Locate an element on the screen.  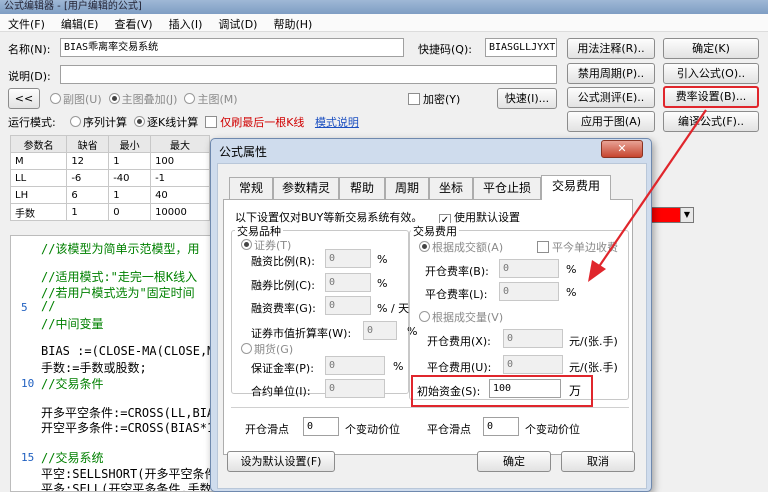
arrow-line is located at coordinates (652, 189).